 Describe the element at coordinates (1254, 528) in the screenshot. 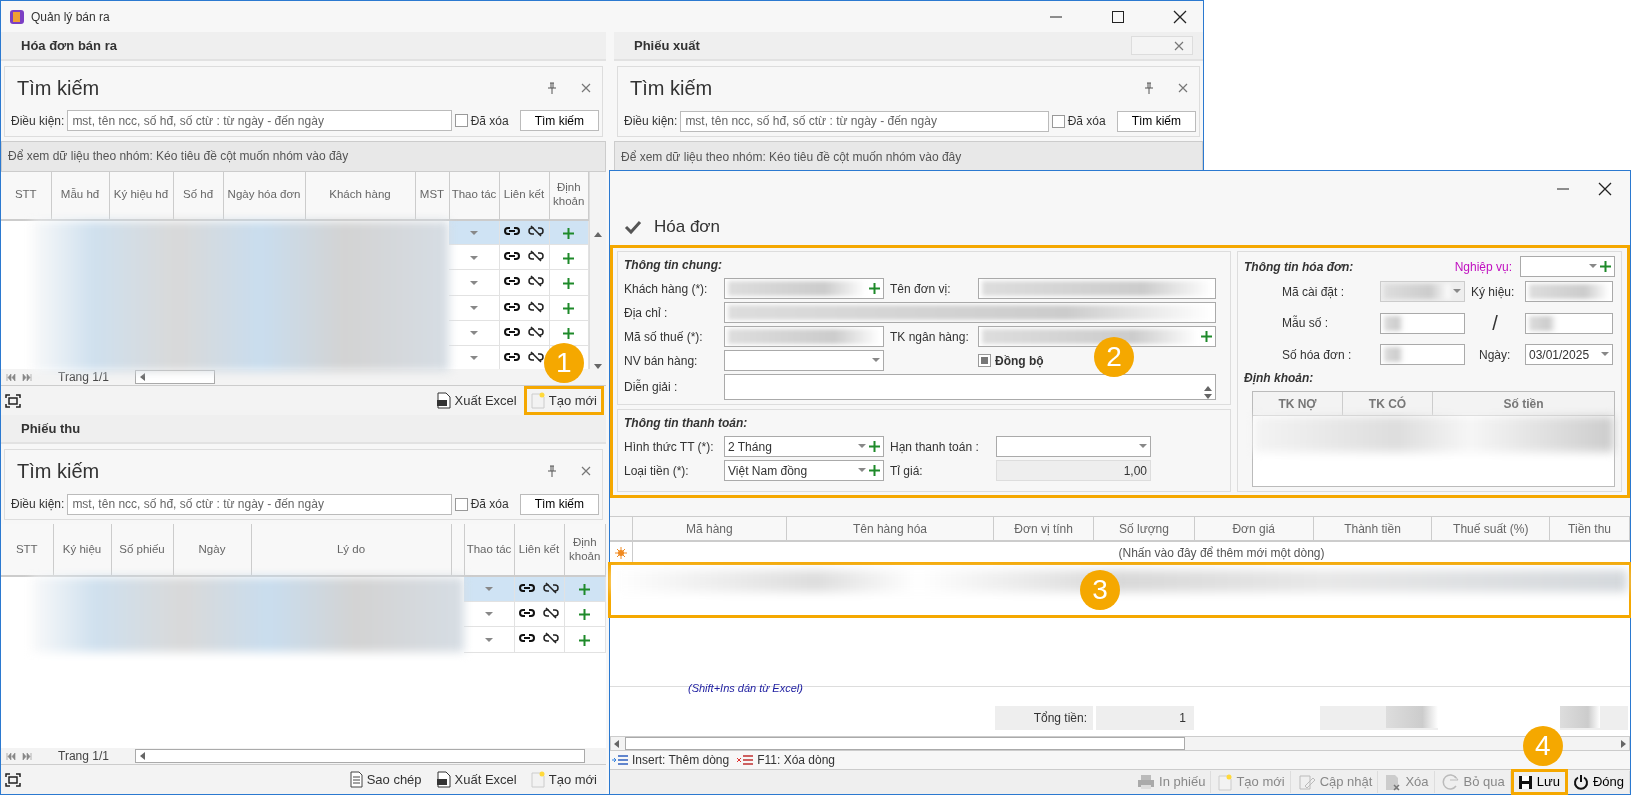

I see `column-header: Đơn giá` at that location.